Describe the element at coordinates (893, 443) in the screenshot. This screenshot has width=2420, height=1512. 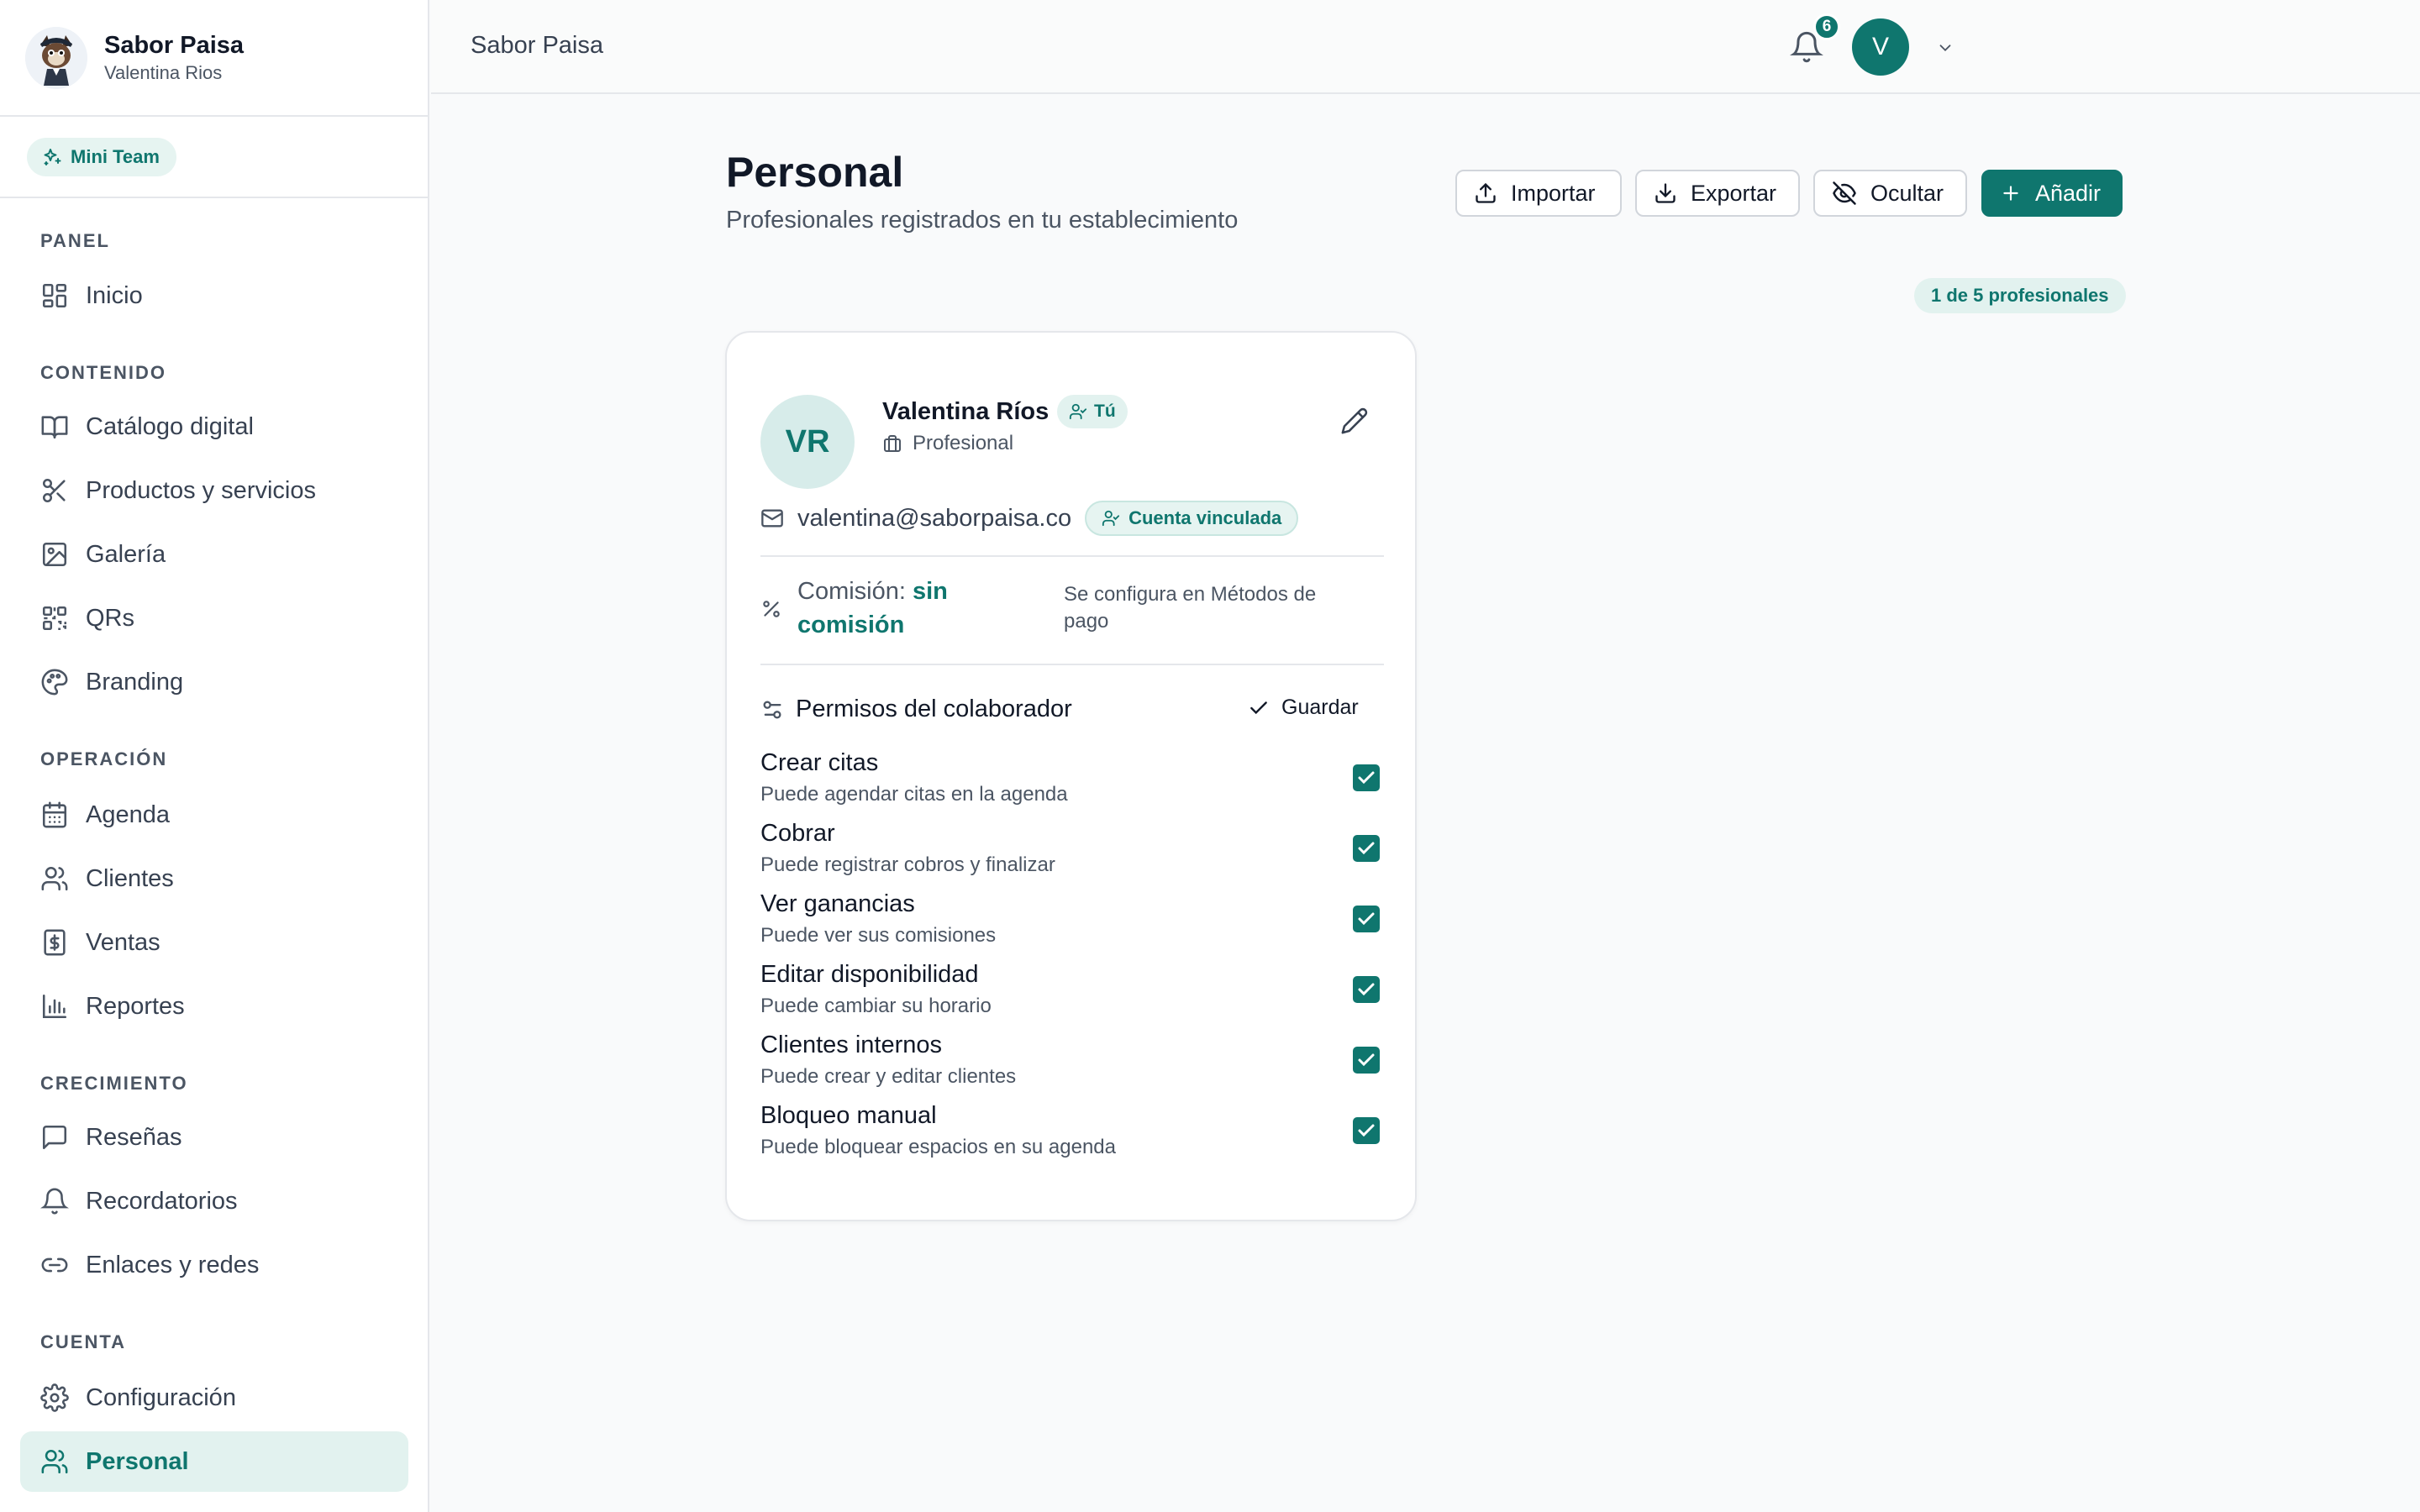
I see `briefcase-icon` at that location.